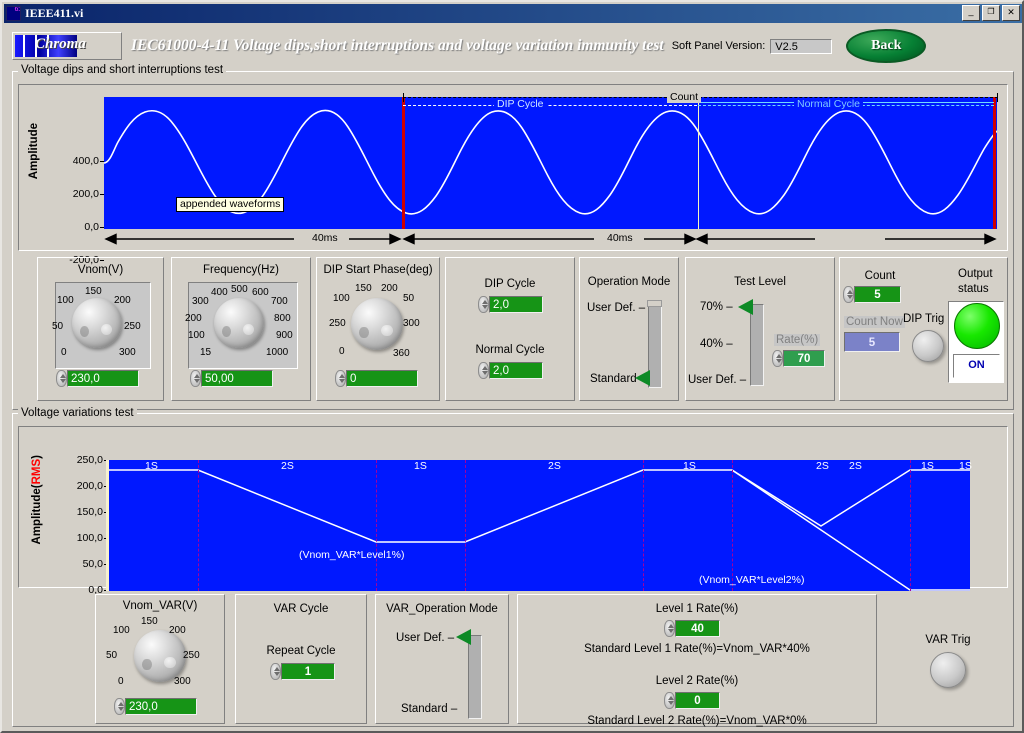 The height and width of the screenshot is (733, 1024). Describe the element at coordinates (475, 677) in the screenshot. I see `var-operation-mode-slider-track` at that location.